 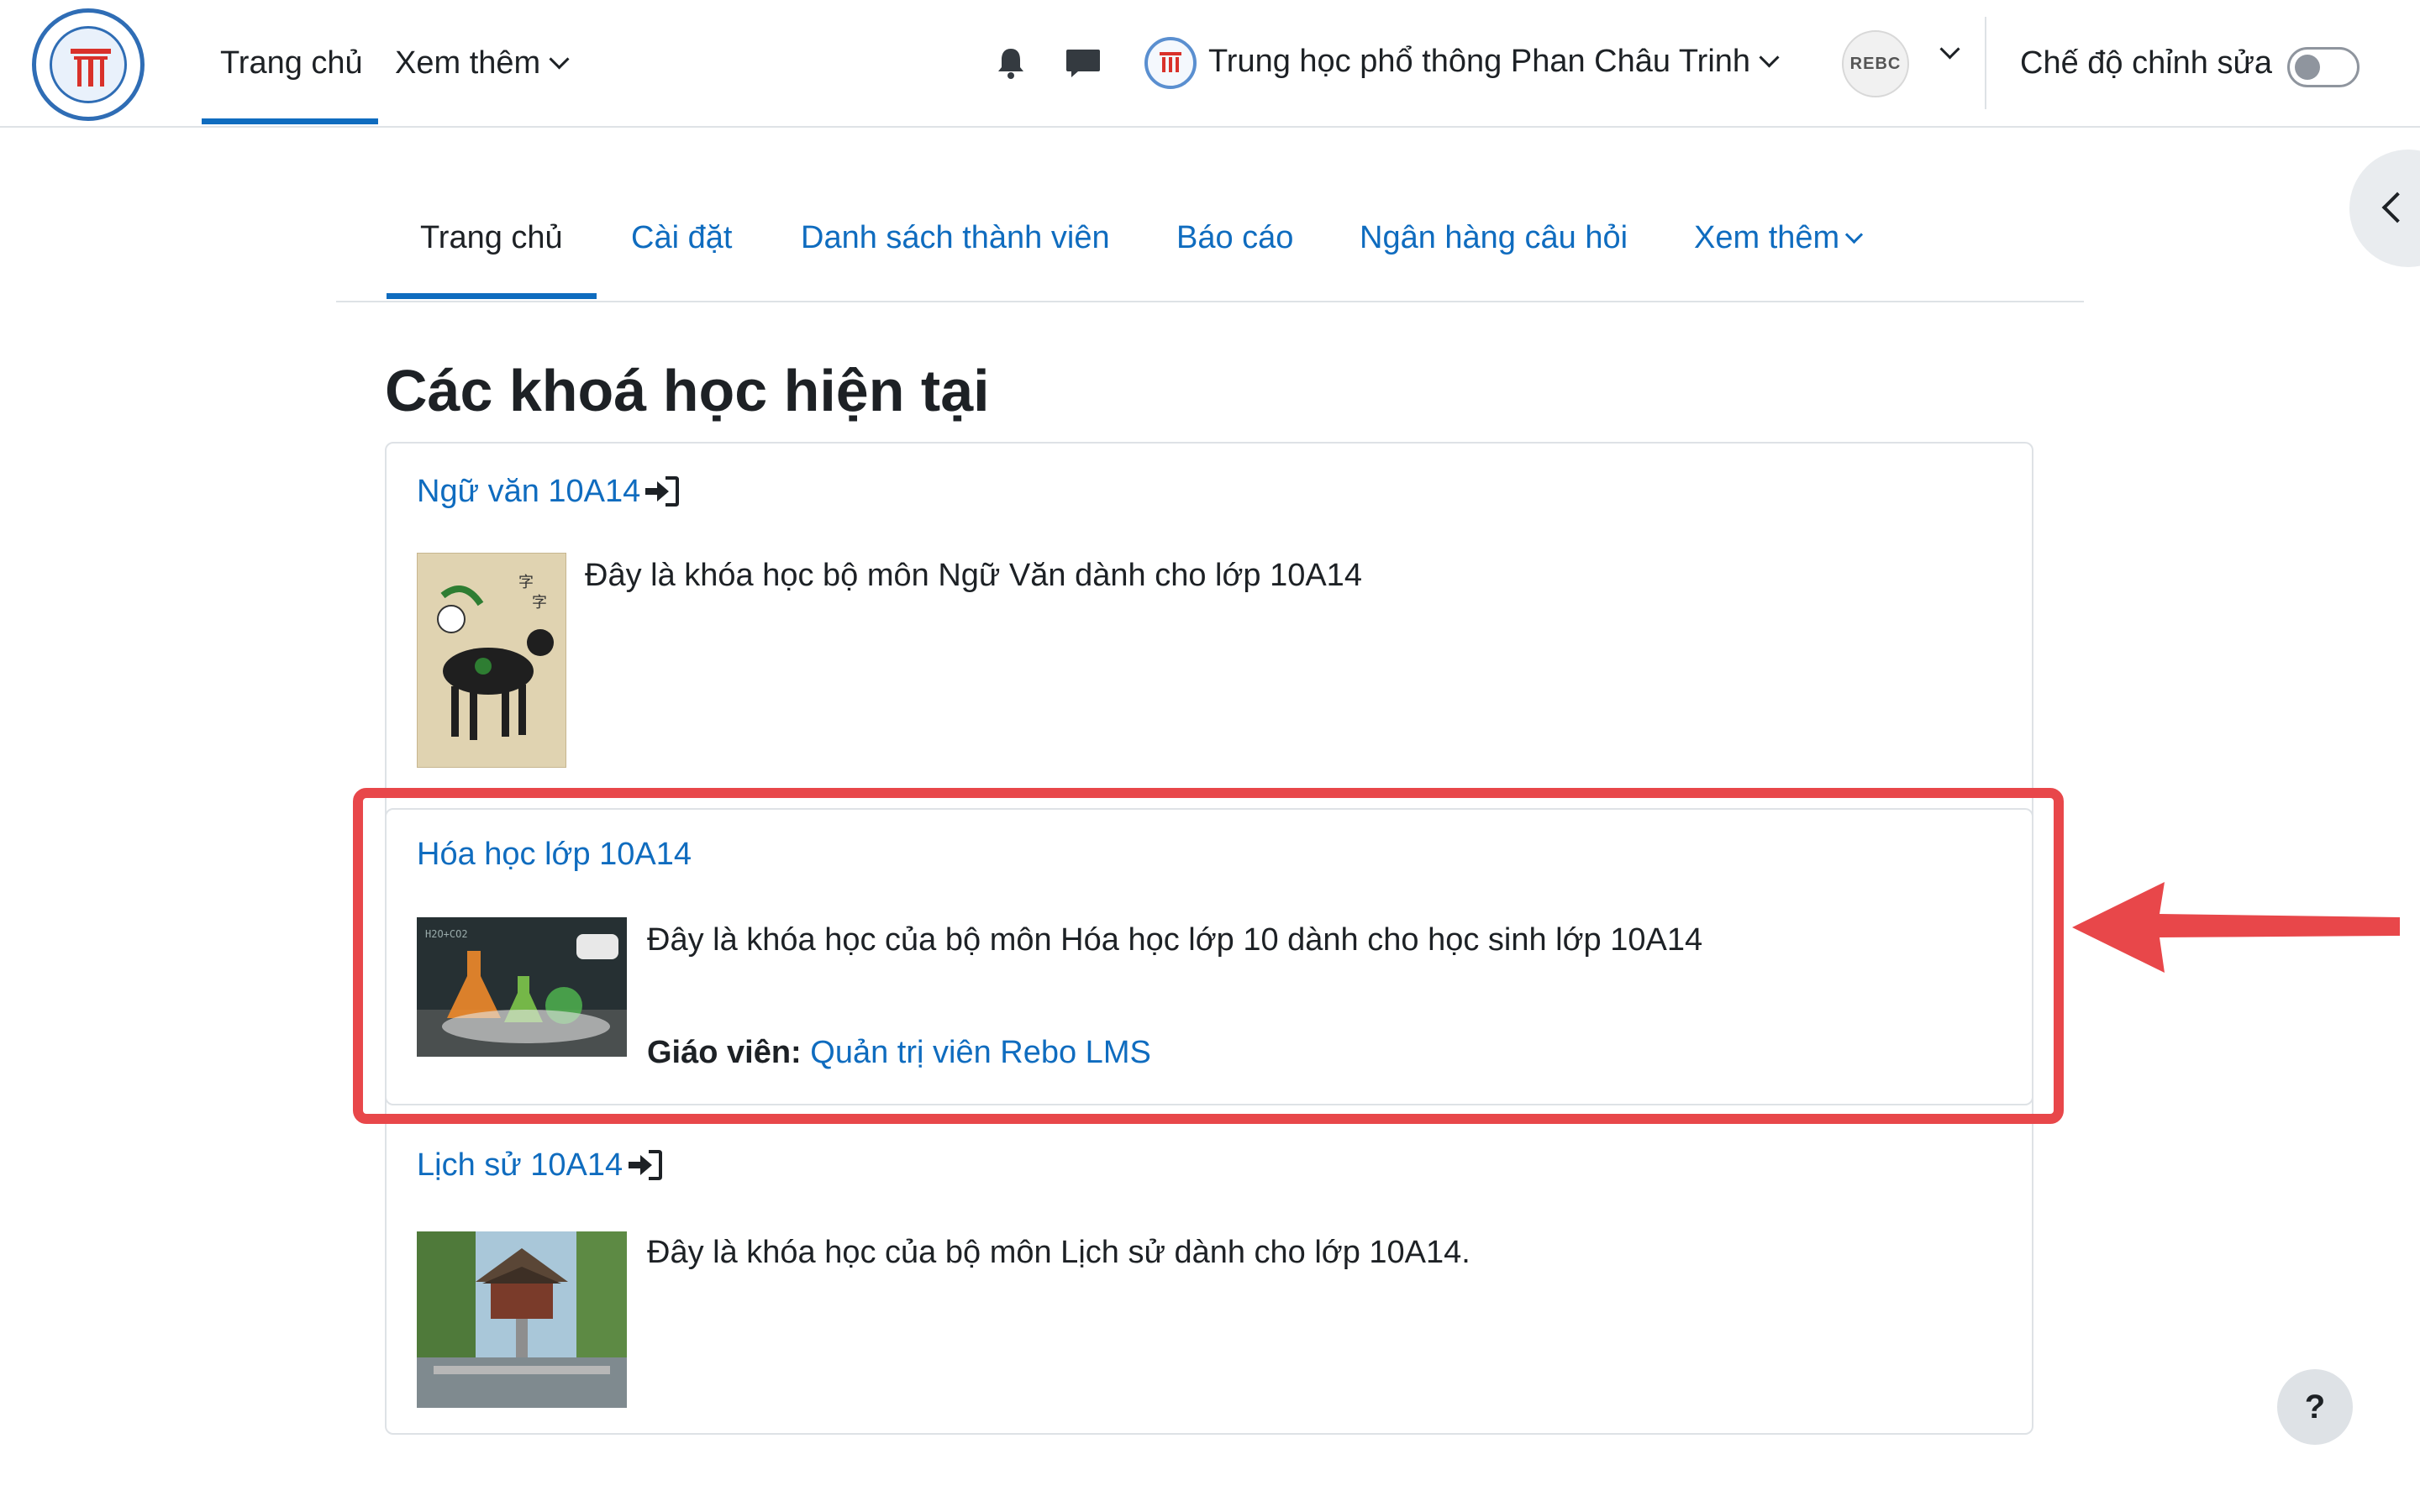 I want to click on school-avatar, so click(x=1170, y=63).